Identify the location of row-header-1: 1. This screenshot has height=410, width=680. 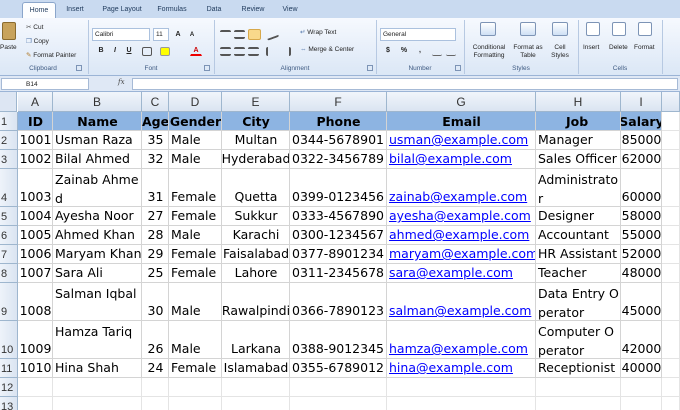
(9, 121).